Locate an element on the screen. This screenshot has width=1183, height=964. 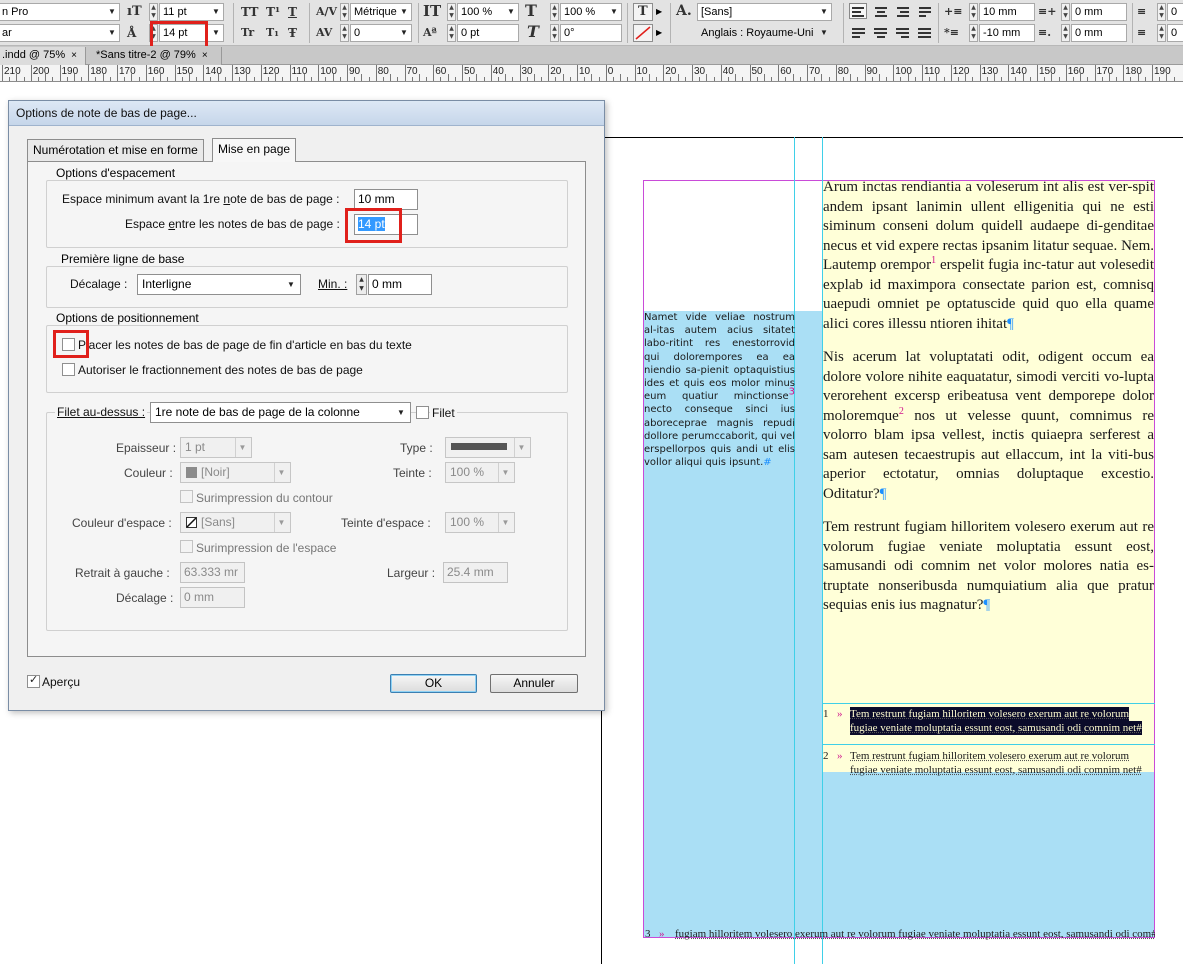
first-line-indent-stepper: ▲ ▼ is located at coordinates (973, 33).